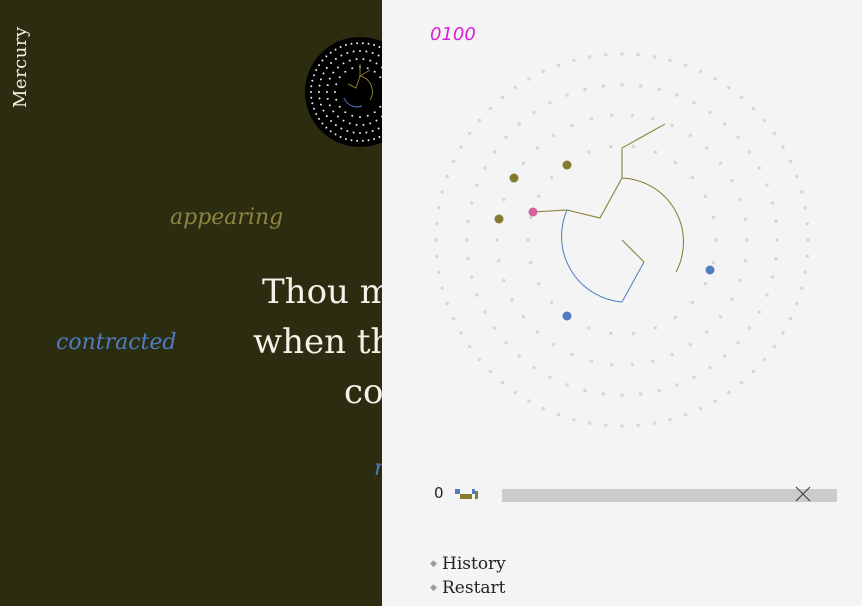 The height and width of the screenshot is (606, 862). Describe the element at coordinates (468, 564) in the screenshot. I see `menu-item-history: ◆ History` at that location.